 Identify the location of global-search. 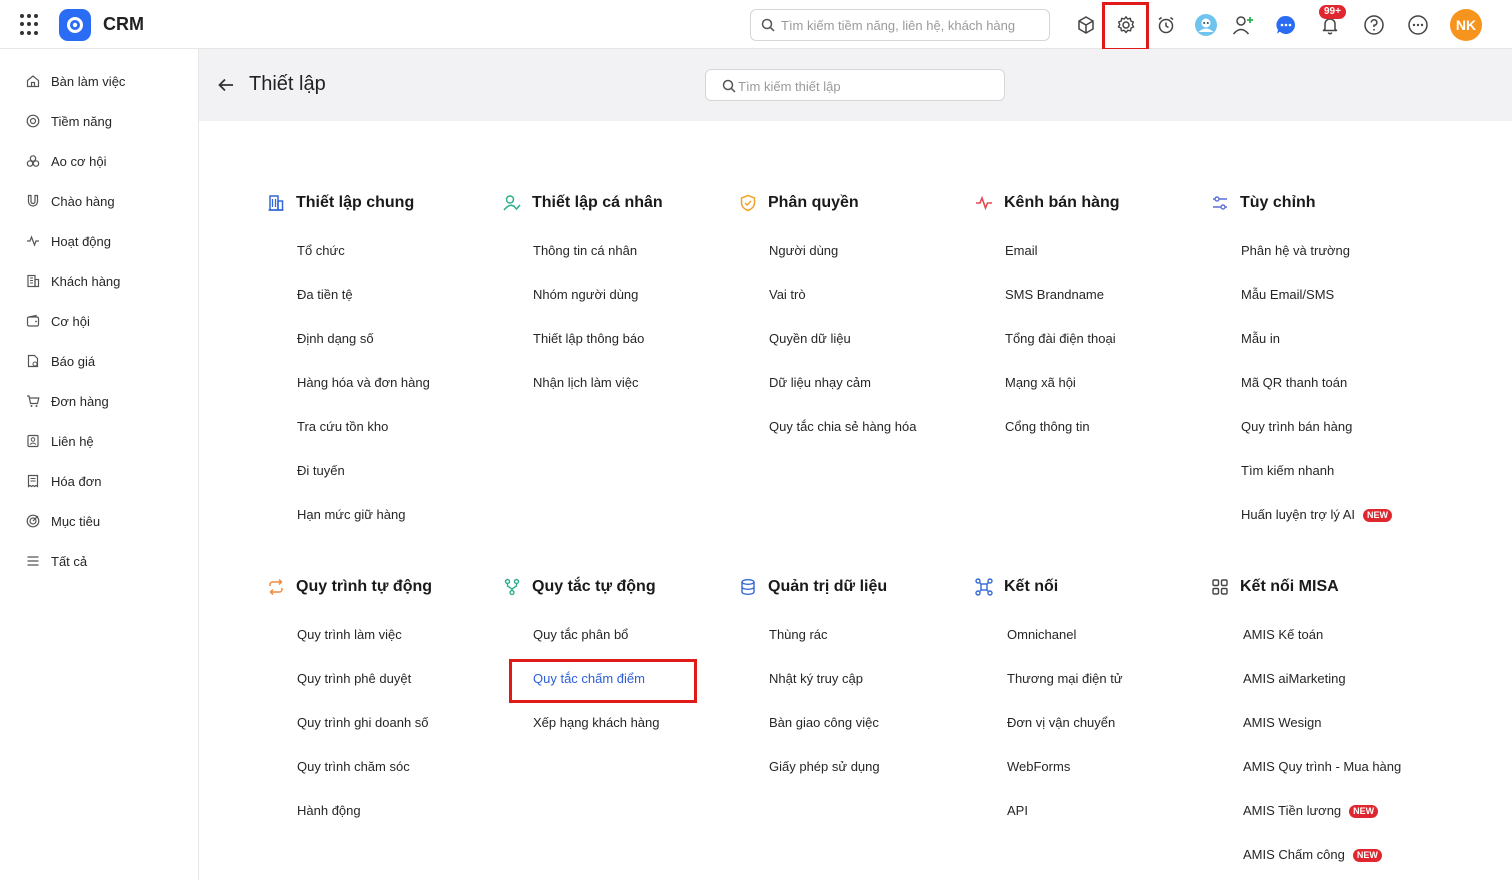
(900, 25).